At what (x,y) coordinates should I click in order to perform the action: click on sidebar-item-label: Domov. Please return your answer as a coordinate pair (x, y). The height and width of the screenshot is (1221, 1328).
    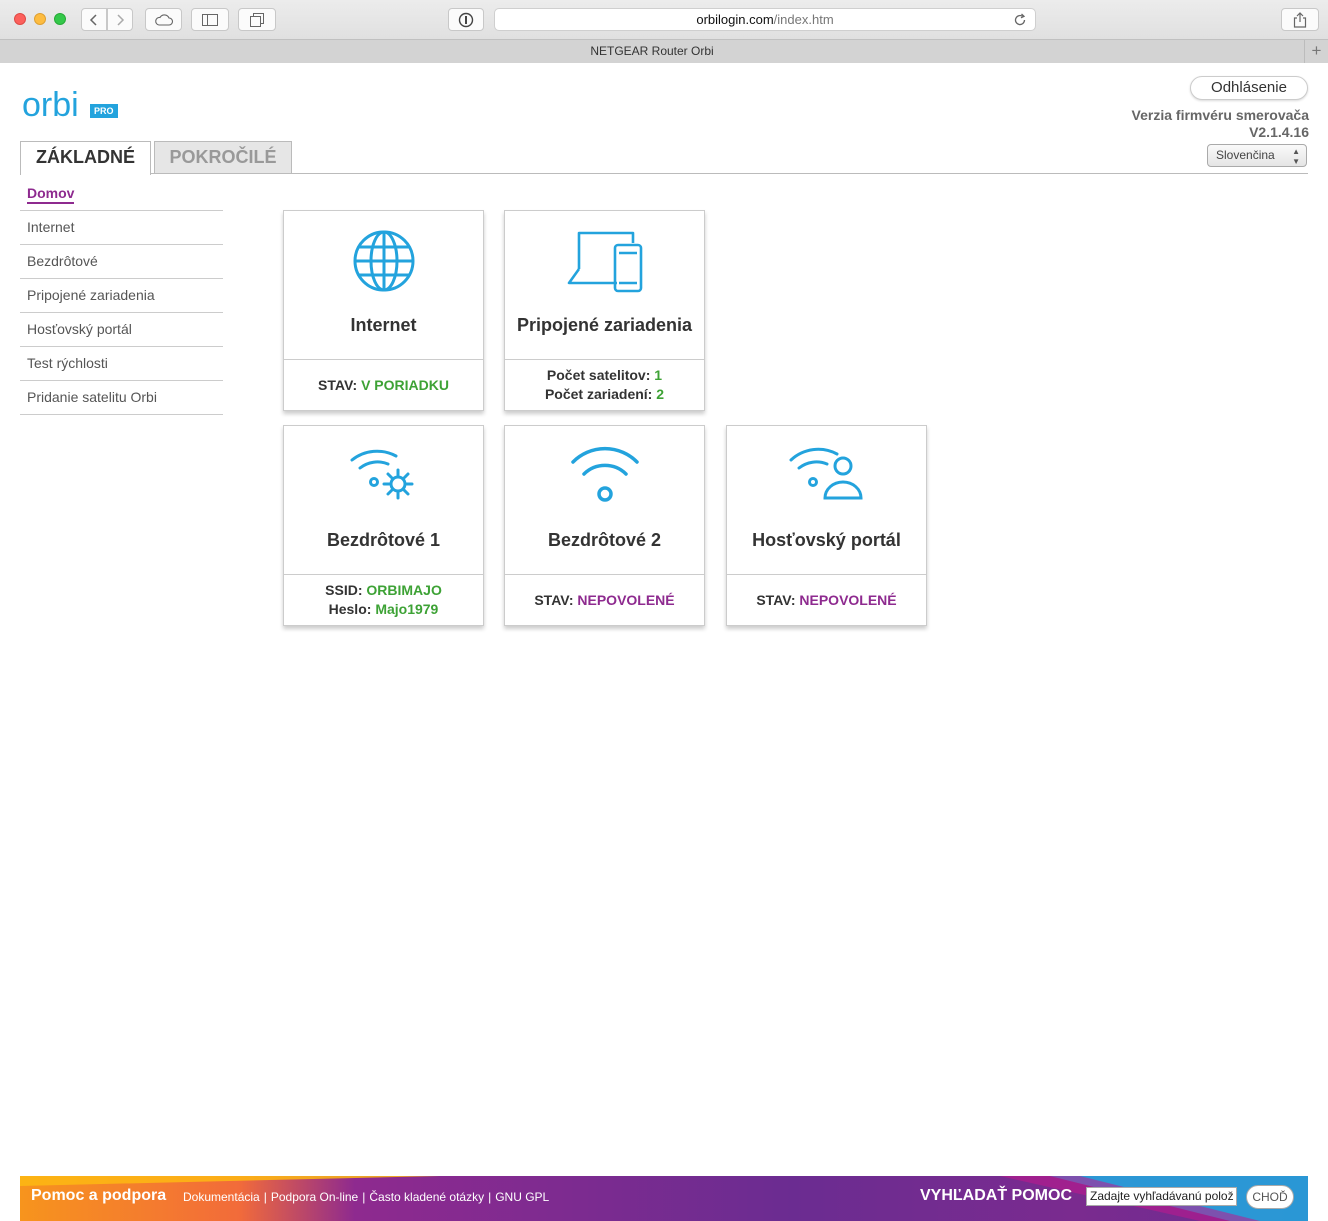
    Looking at the image, I should click on (51, 194).